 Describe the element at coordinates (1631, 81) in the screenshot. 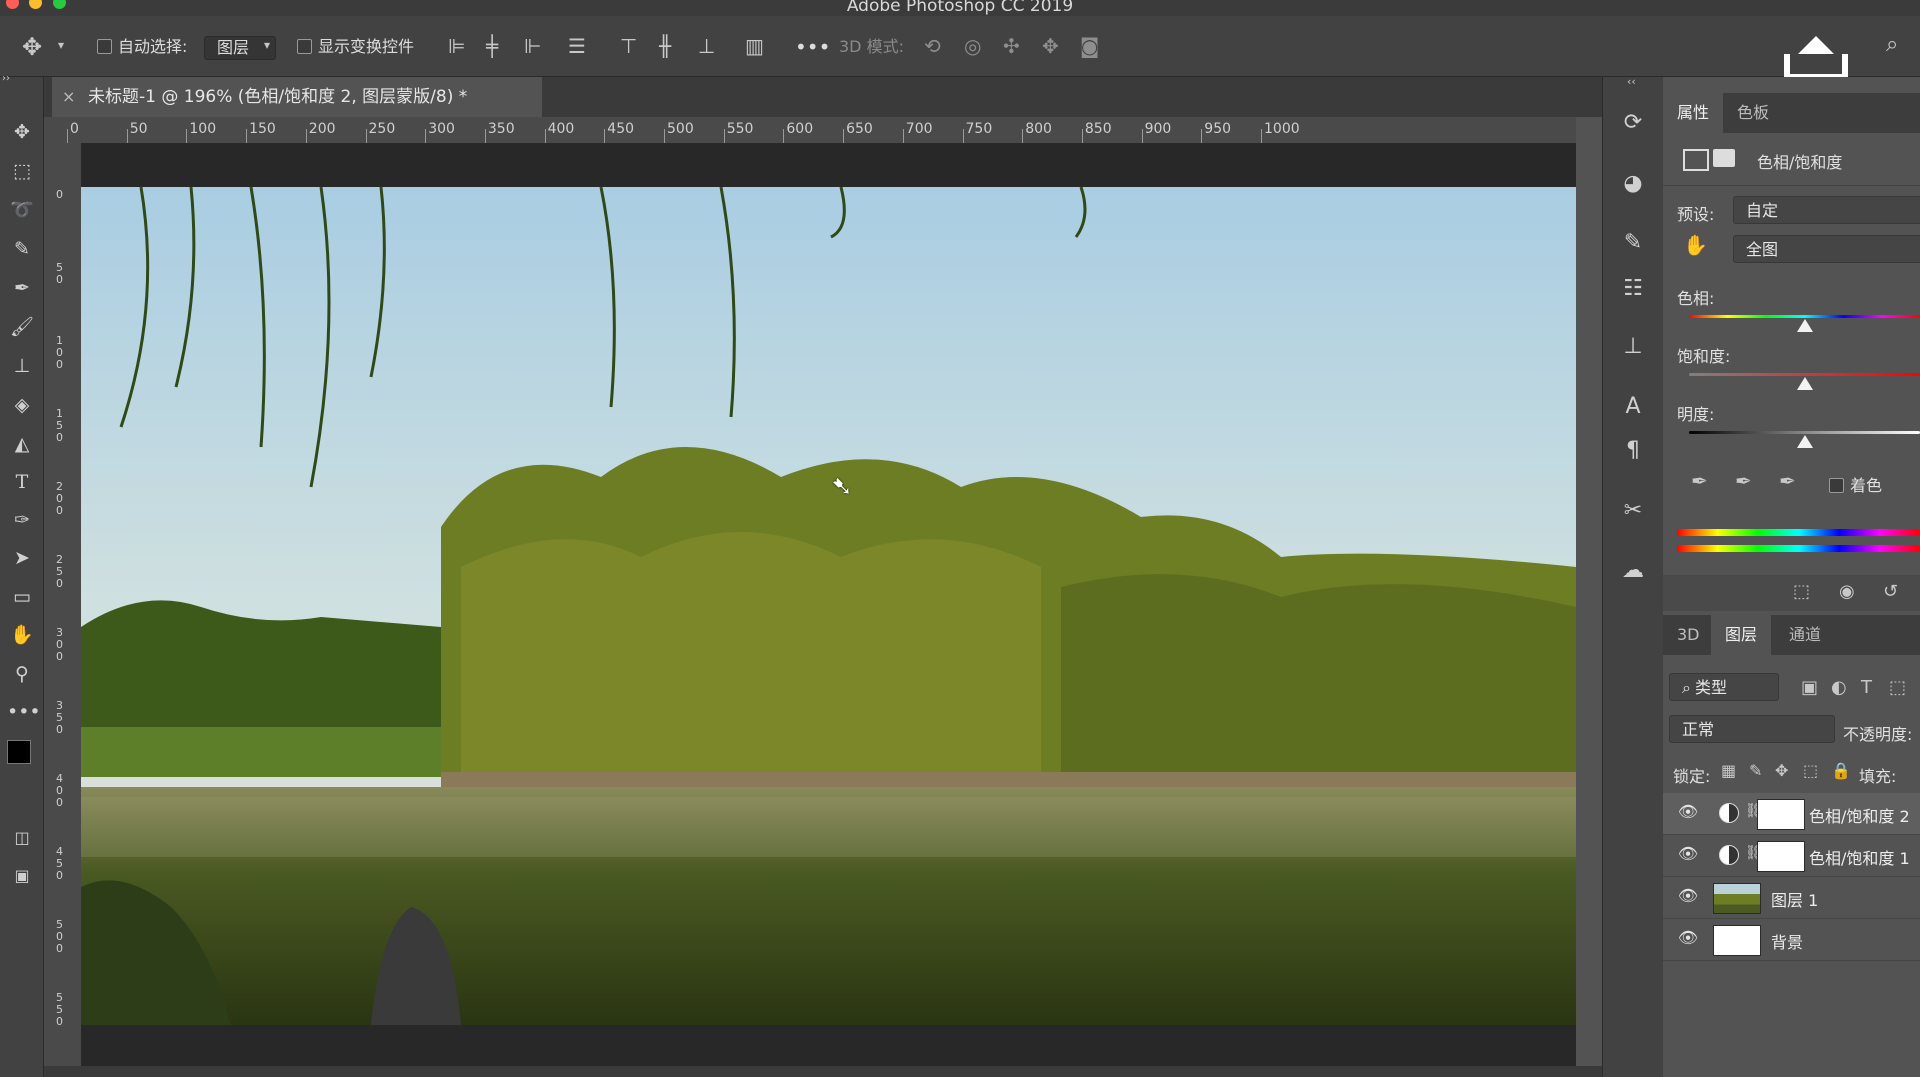

I see `collapse-panels-icon: ‹‹` at that location.